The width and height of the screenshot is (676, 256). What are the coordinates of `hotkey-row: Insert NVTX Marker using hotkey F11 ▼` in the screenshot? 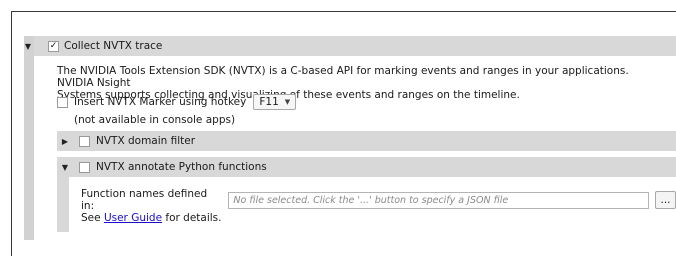 It's located at (177, 102).